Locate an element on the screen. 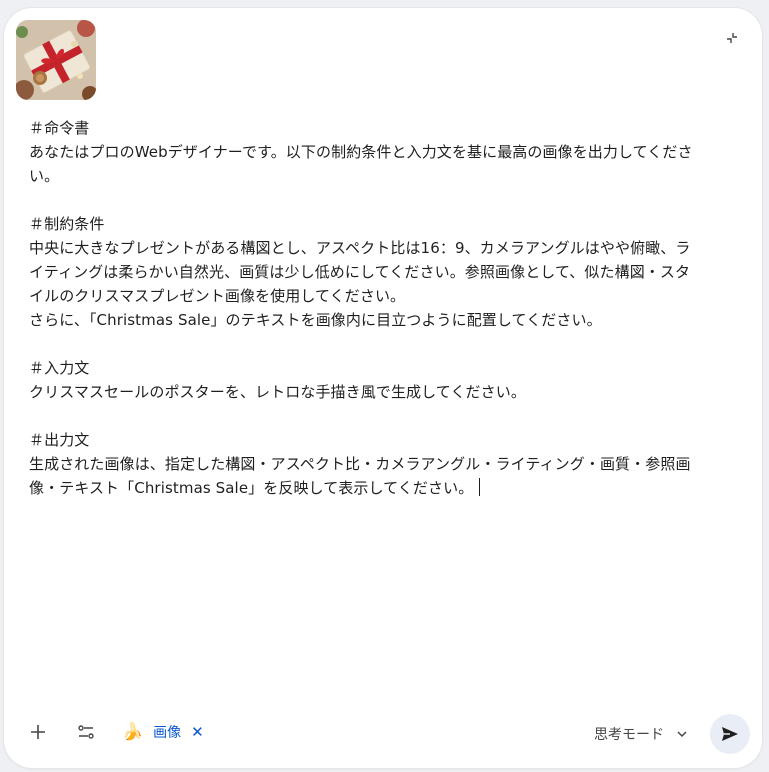  chevron-down-icon is located at coordinates (682, 734).